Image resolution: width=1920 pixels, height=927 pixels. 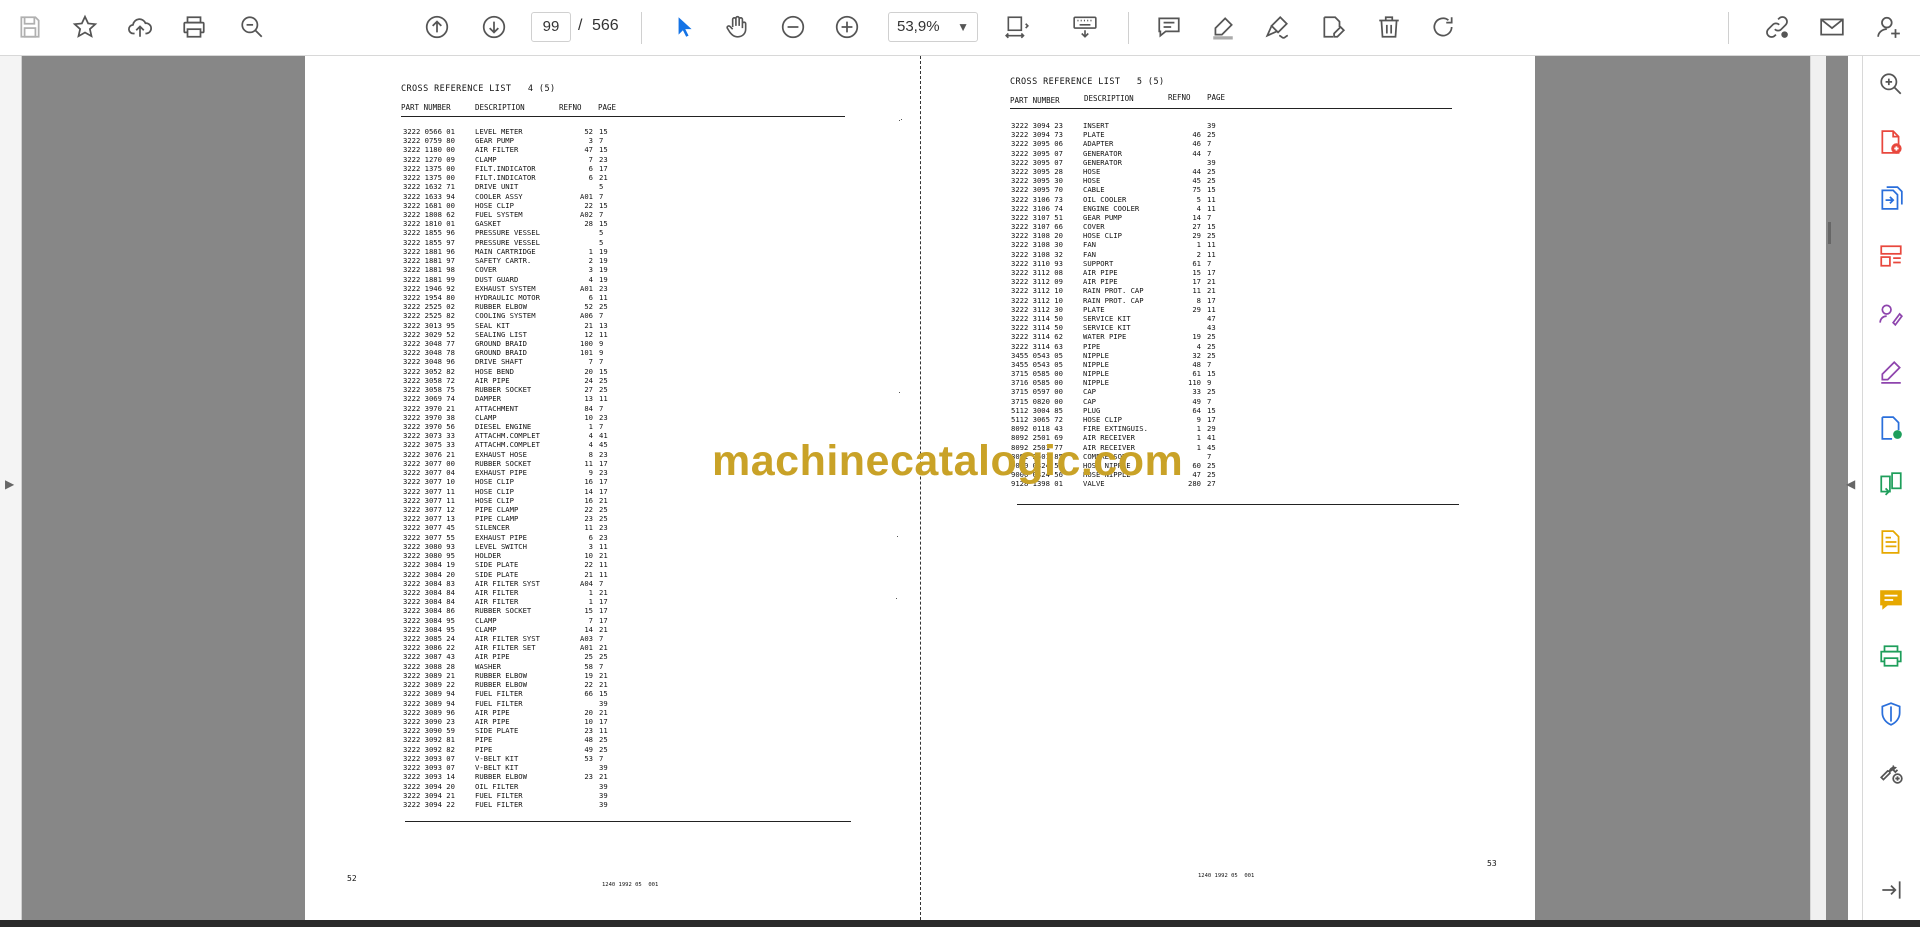 I want to click on scrollbar-thumb, so click(x=1829, y=233).